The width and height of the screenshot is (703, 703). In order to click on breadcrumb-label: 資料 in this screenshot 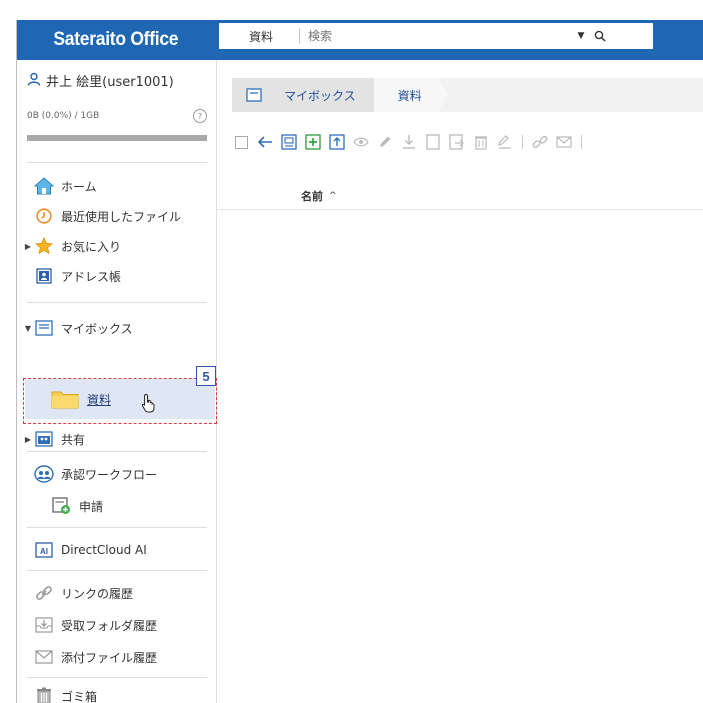, I will do `click(409, 95)`.